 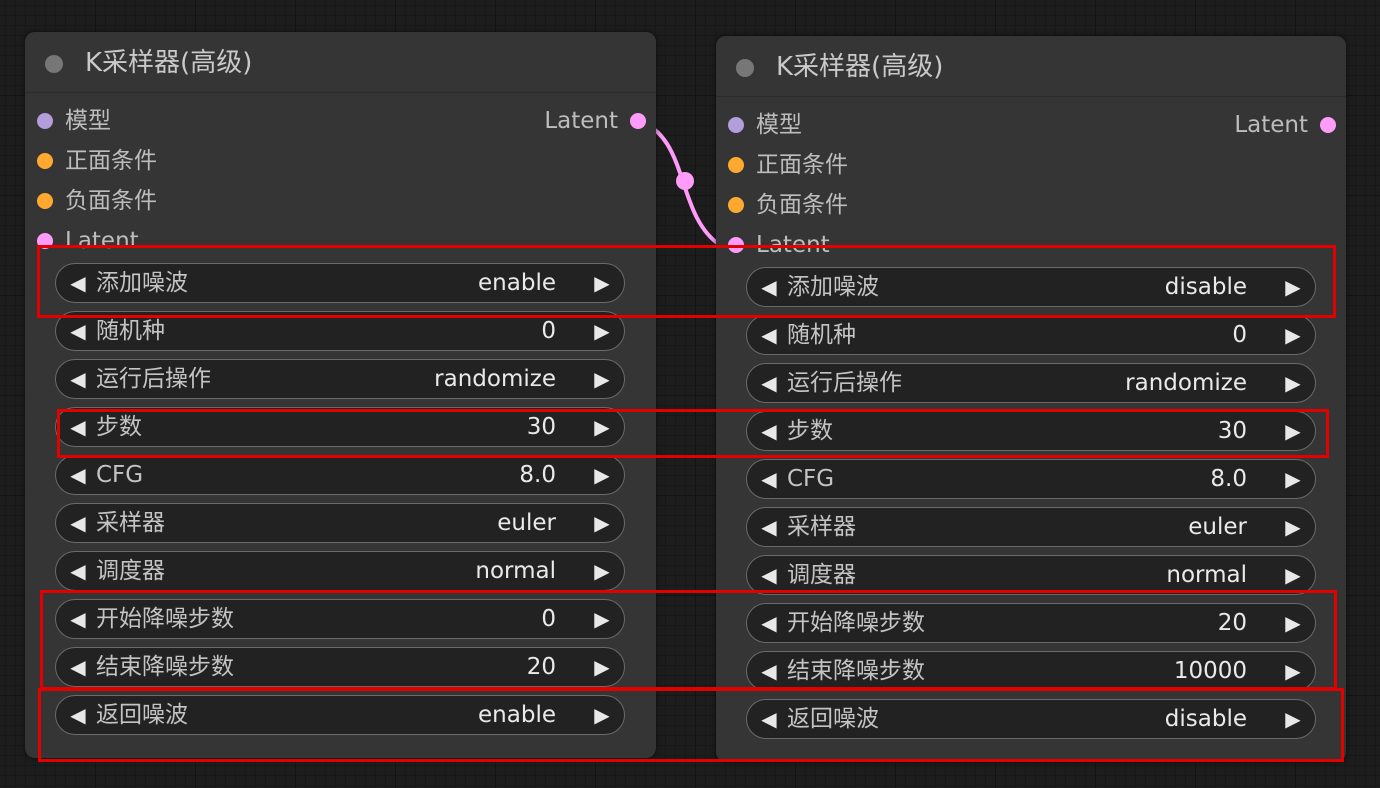 What do you see at coordinates (340, 667) in the screenshot?
I see `widget-end-step: ◀ 结束降噪步数 20 ▶` at bounding box center [340, 667].